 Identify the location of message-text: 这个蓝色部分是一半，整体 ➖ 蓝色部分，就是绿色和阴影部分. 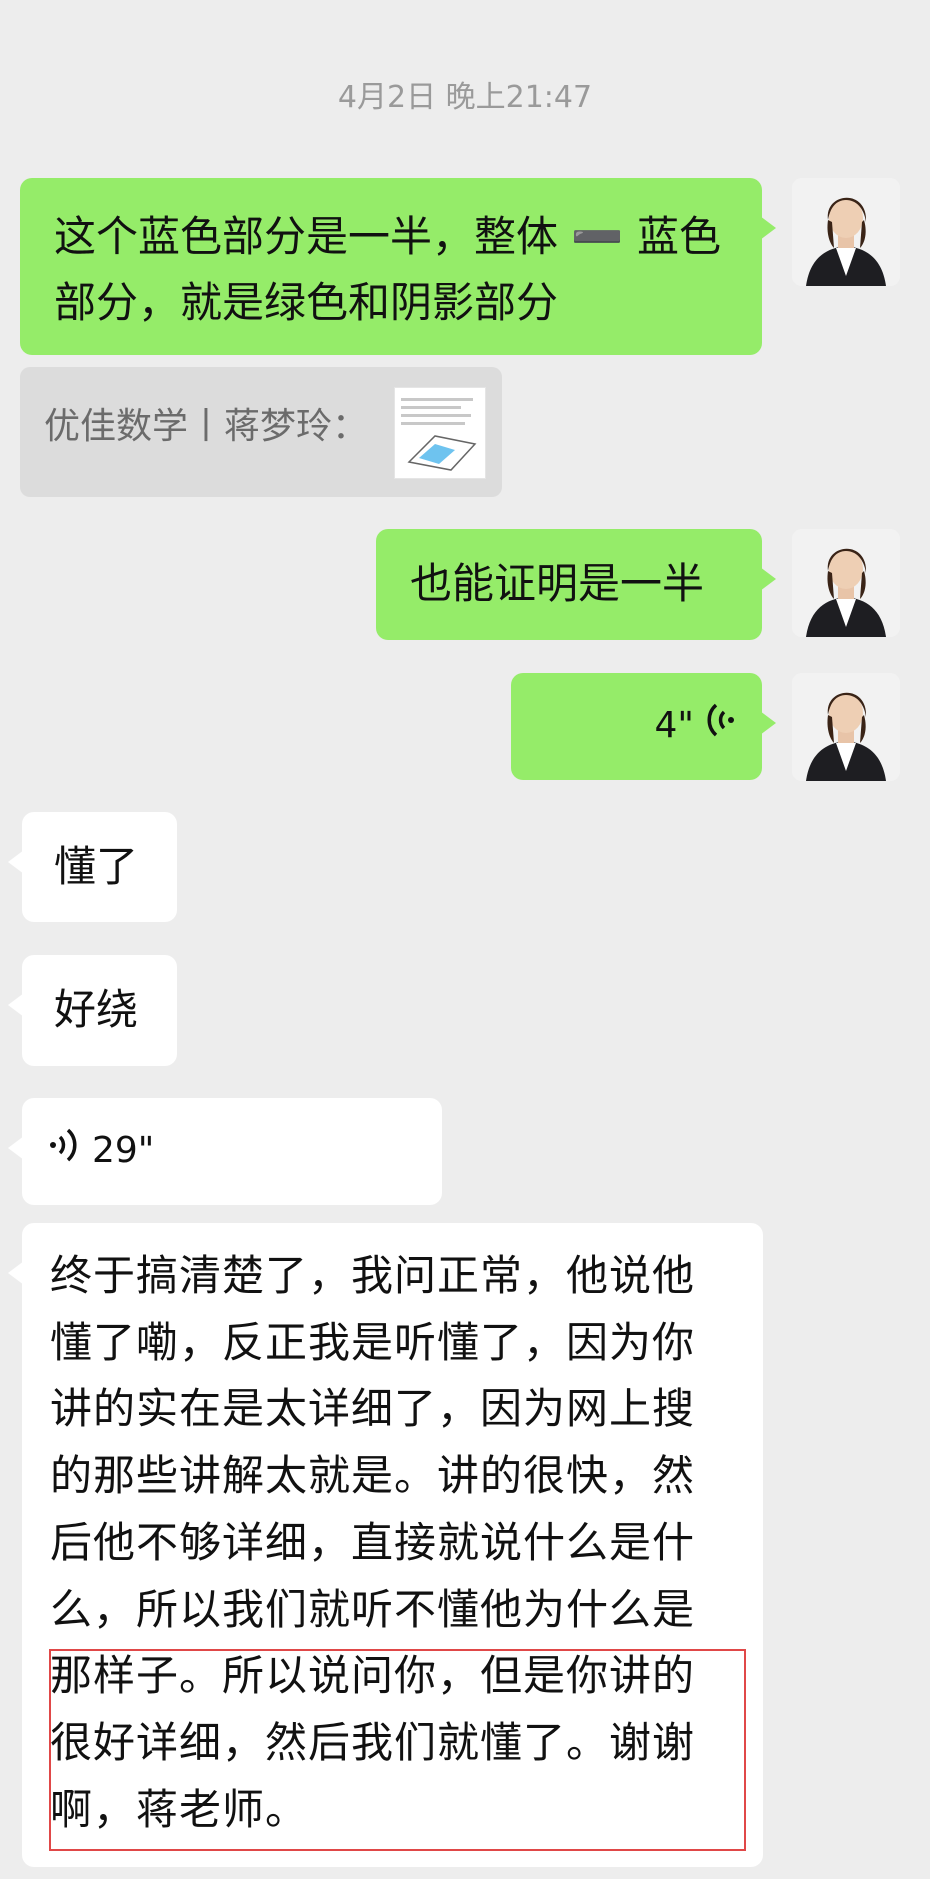
(387, 269).